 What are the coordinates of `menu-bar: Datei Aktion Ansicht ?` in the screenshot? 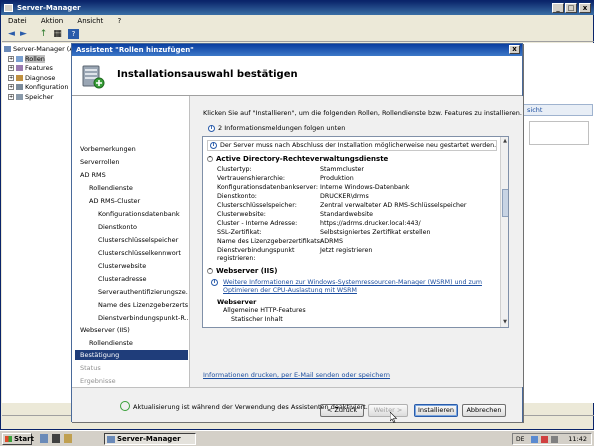 It's located at (298, 21).